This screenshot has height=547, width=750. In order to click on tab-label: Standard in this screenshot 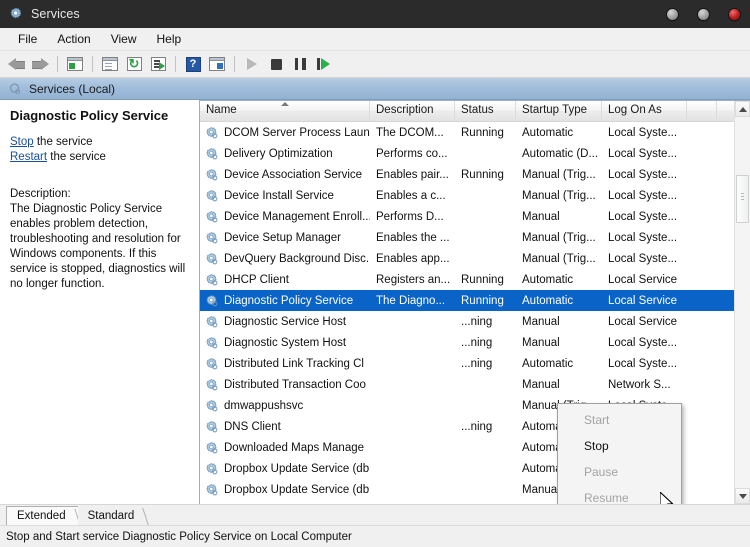, I will do `click(111, 515)`.